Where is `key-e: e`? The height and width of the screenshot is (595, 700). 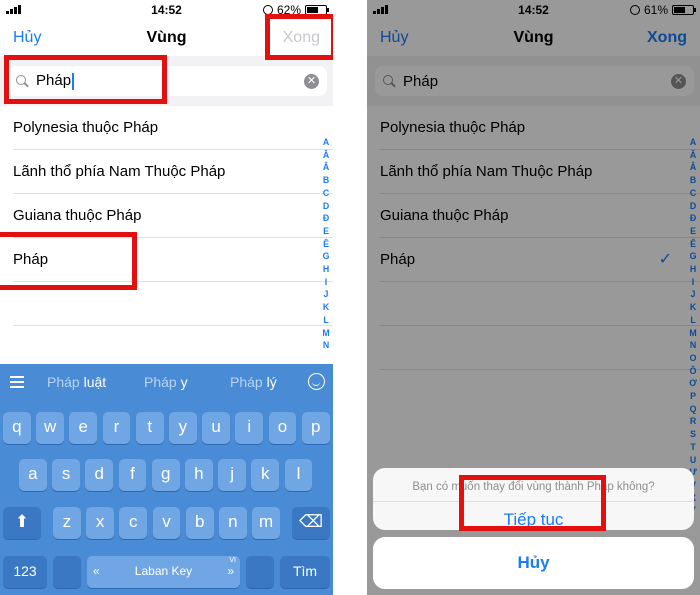
key-e: e is located at coordinates (83, 428).